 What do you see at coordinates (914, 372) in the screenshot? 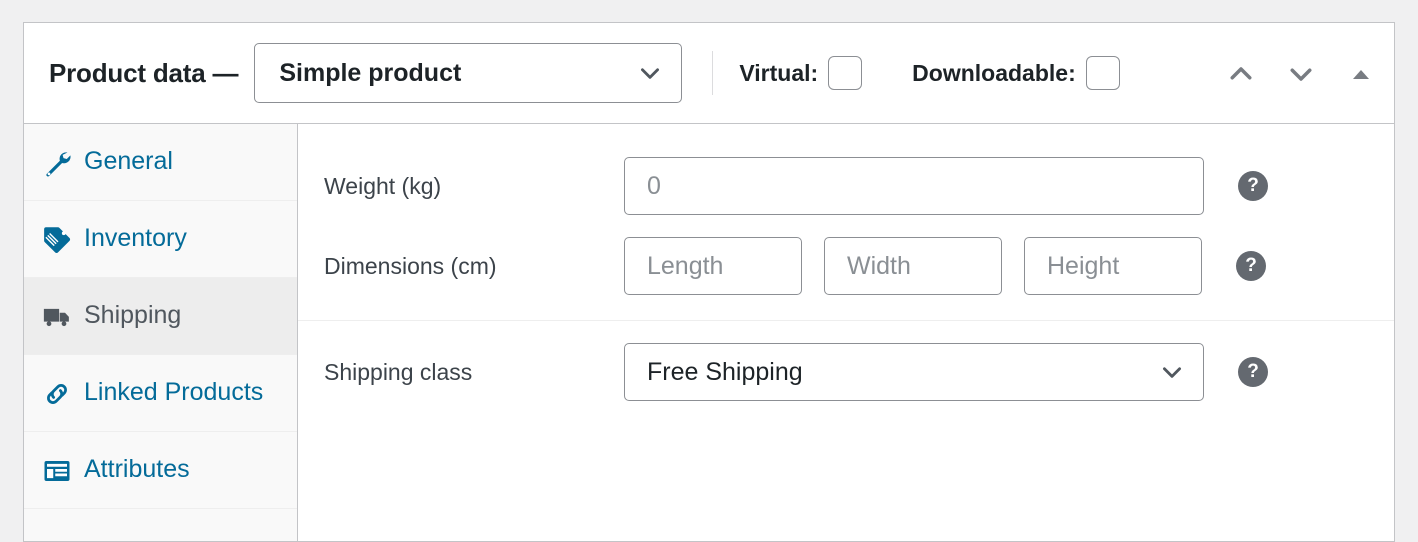
I see `shipping-class-select: Free Shipping` at bounding box center [914, 372].